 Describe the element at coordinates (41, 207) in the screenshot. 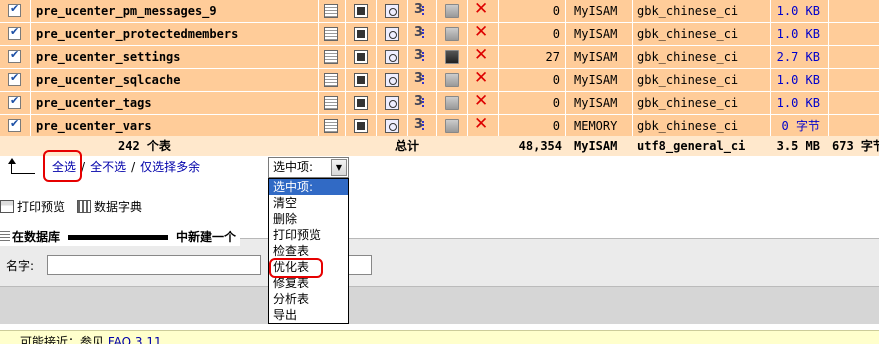

I see `print-view-link: 打印预览` at that location.